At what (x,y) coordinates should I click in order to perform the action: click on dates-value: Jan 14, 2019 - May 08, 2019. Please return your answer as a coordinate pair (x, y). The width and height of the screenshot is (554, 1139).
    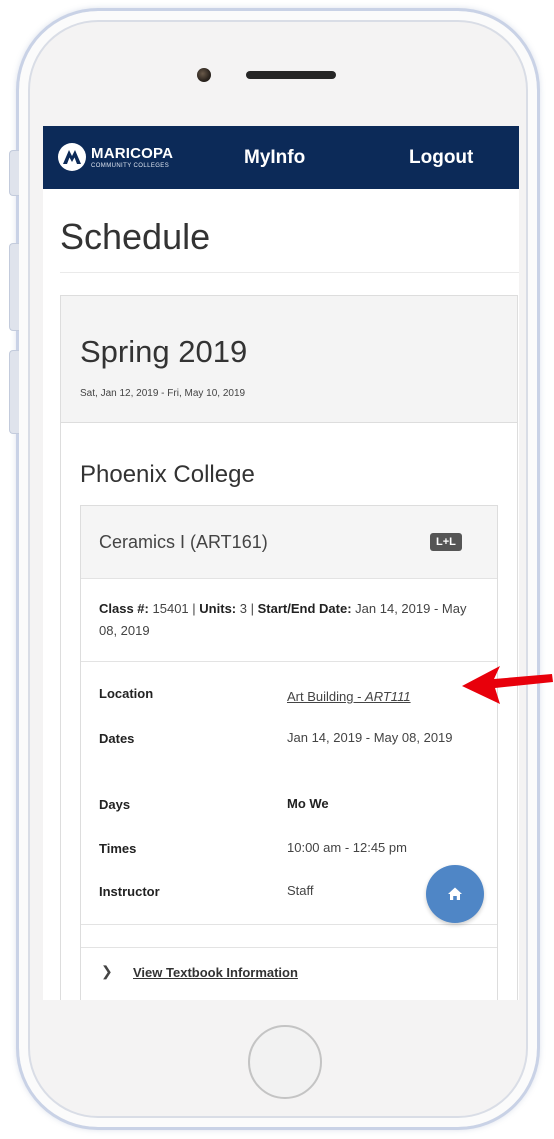
    Looking at the image, I should click on (370, 737).